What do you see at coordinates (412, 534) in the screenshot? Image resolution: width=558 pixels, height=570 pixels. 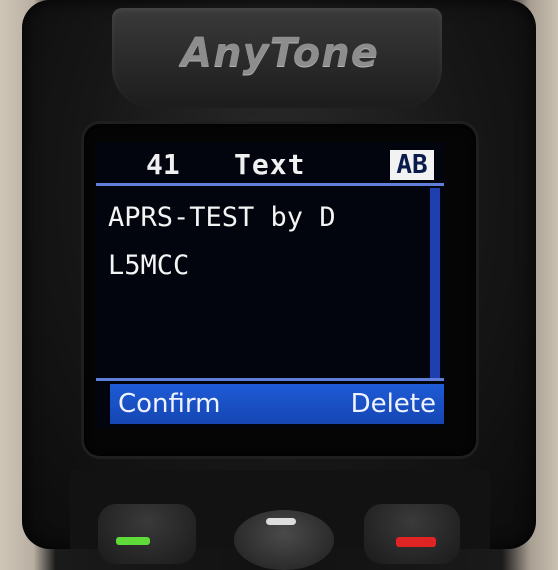 I see `red-end-key` at bounding box center [412, 534].